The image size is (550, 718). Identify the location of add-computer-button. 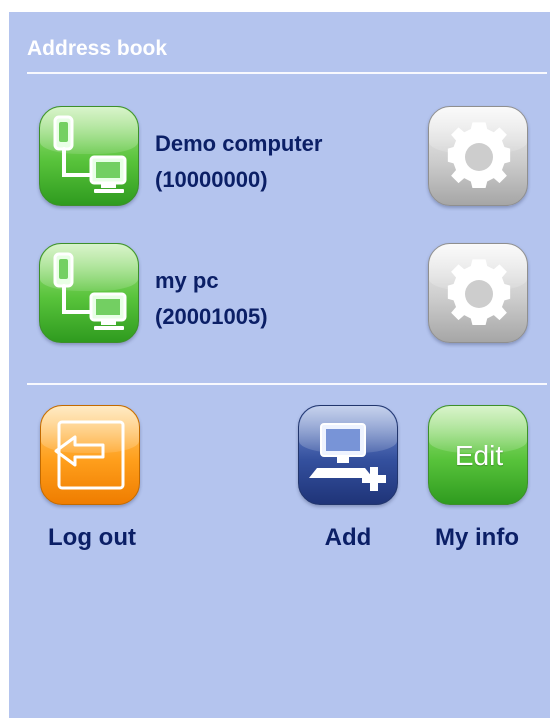
(348, 455).